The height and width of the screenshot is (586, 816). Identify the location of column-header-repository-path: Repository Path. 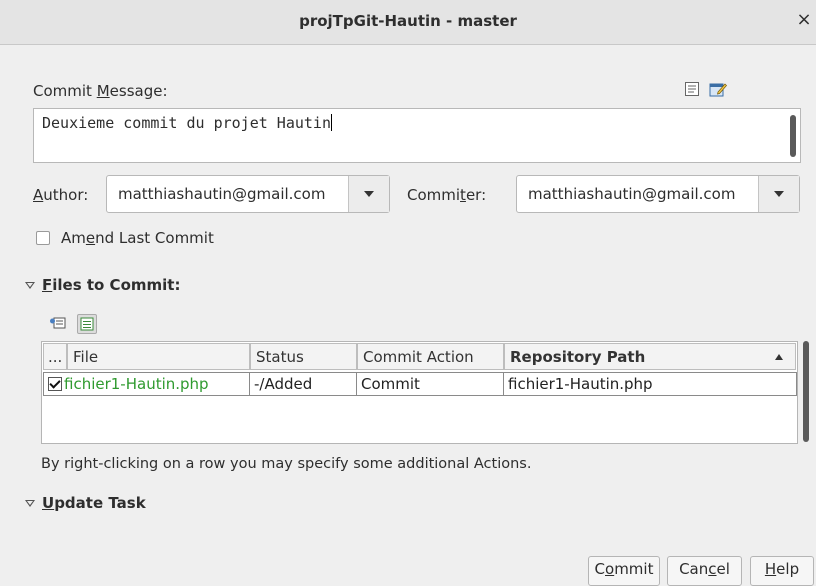
(650, 356).